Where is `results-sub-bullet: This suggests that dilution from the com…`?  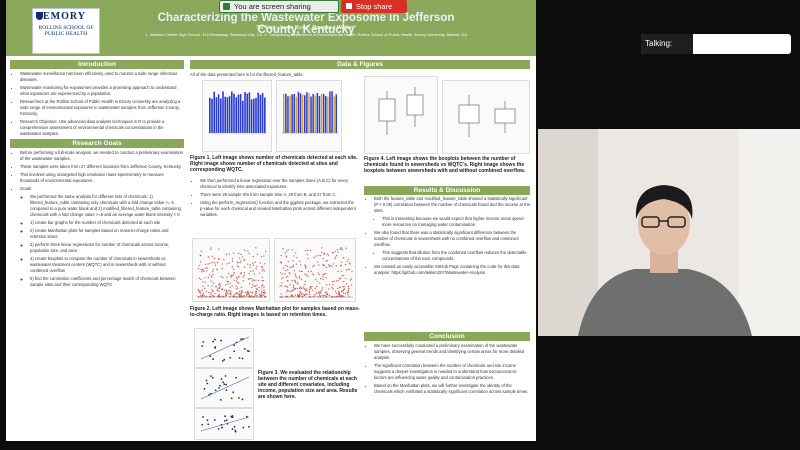
results-sub-bullet: This suggests that dilution from the com… is located at coordinates (456, 256).